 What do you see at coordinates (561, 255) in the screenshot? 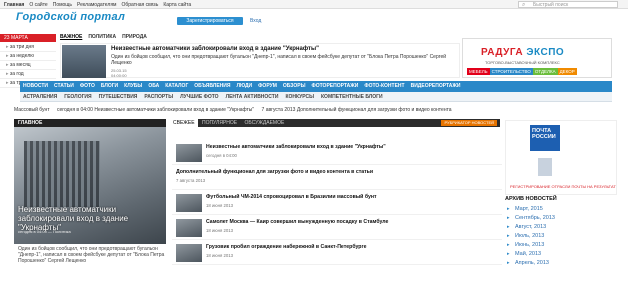
I see `archive-item: Май, 2013` at bounding box center [561, 255].